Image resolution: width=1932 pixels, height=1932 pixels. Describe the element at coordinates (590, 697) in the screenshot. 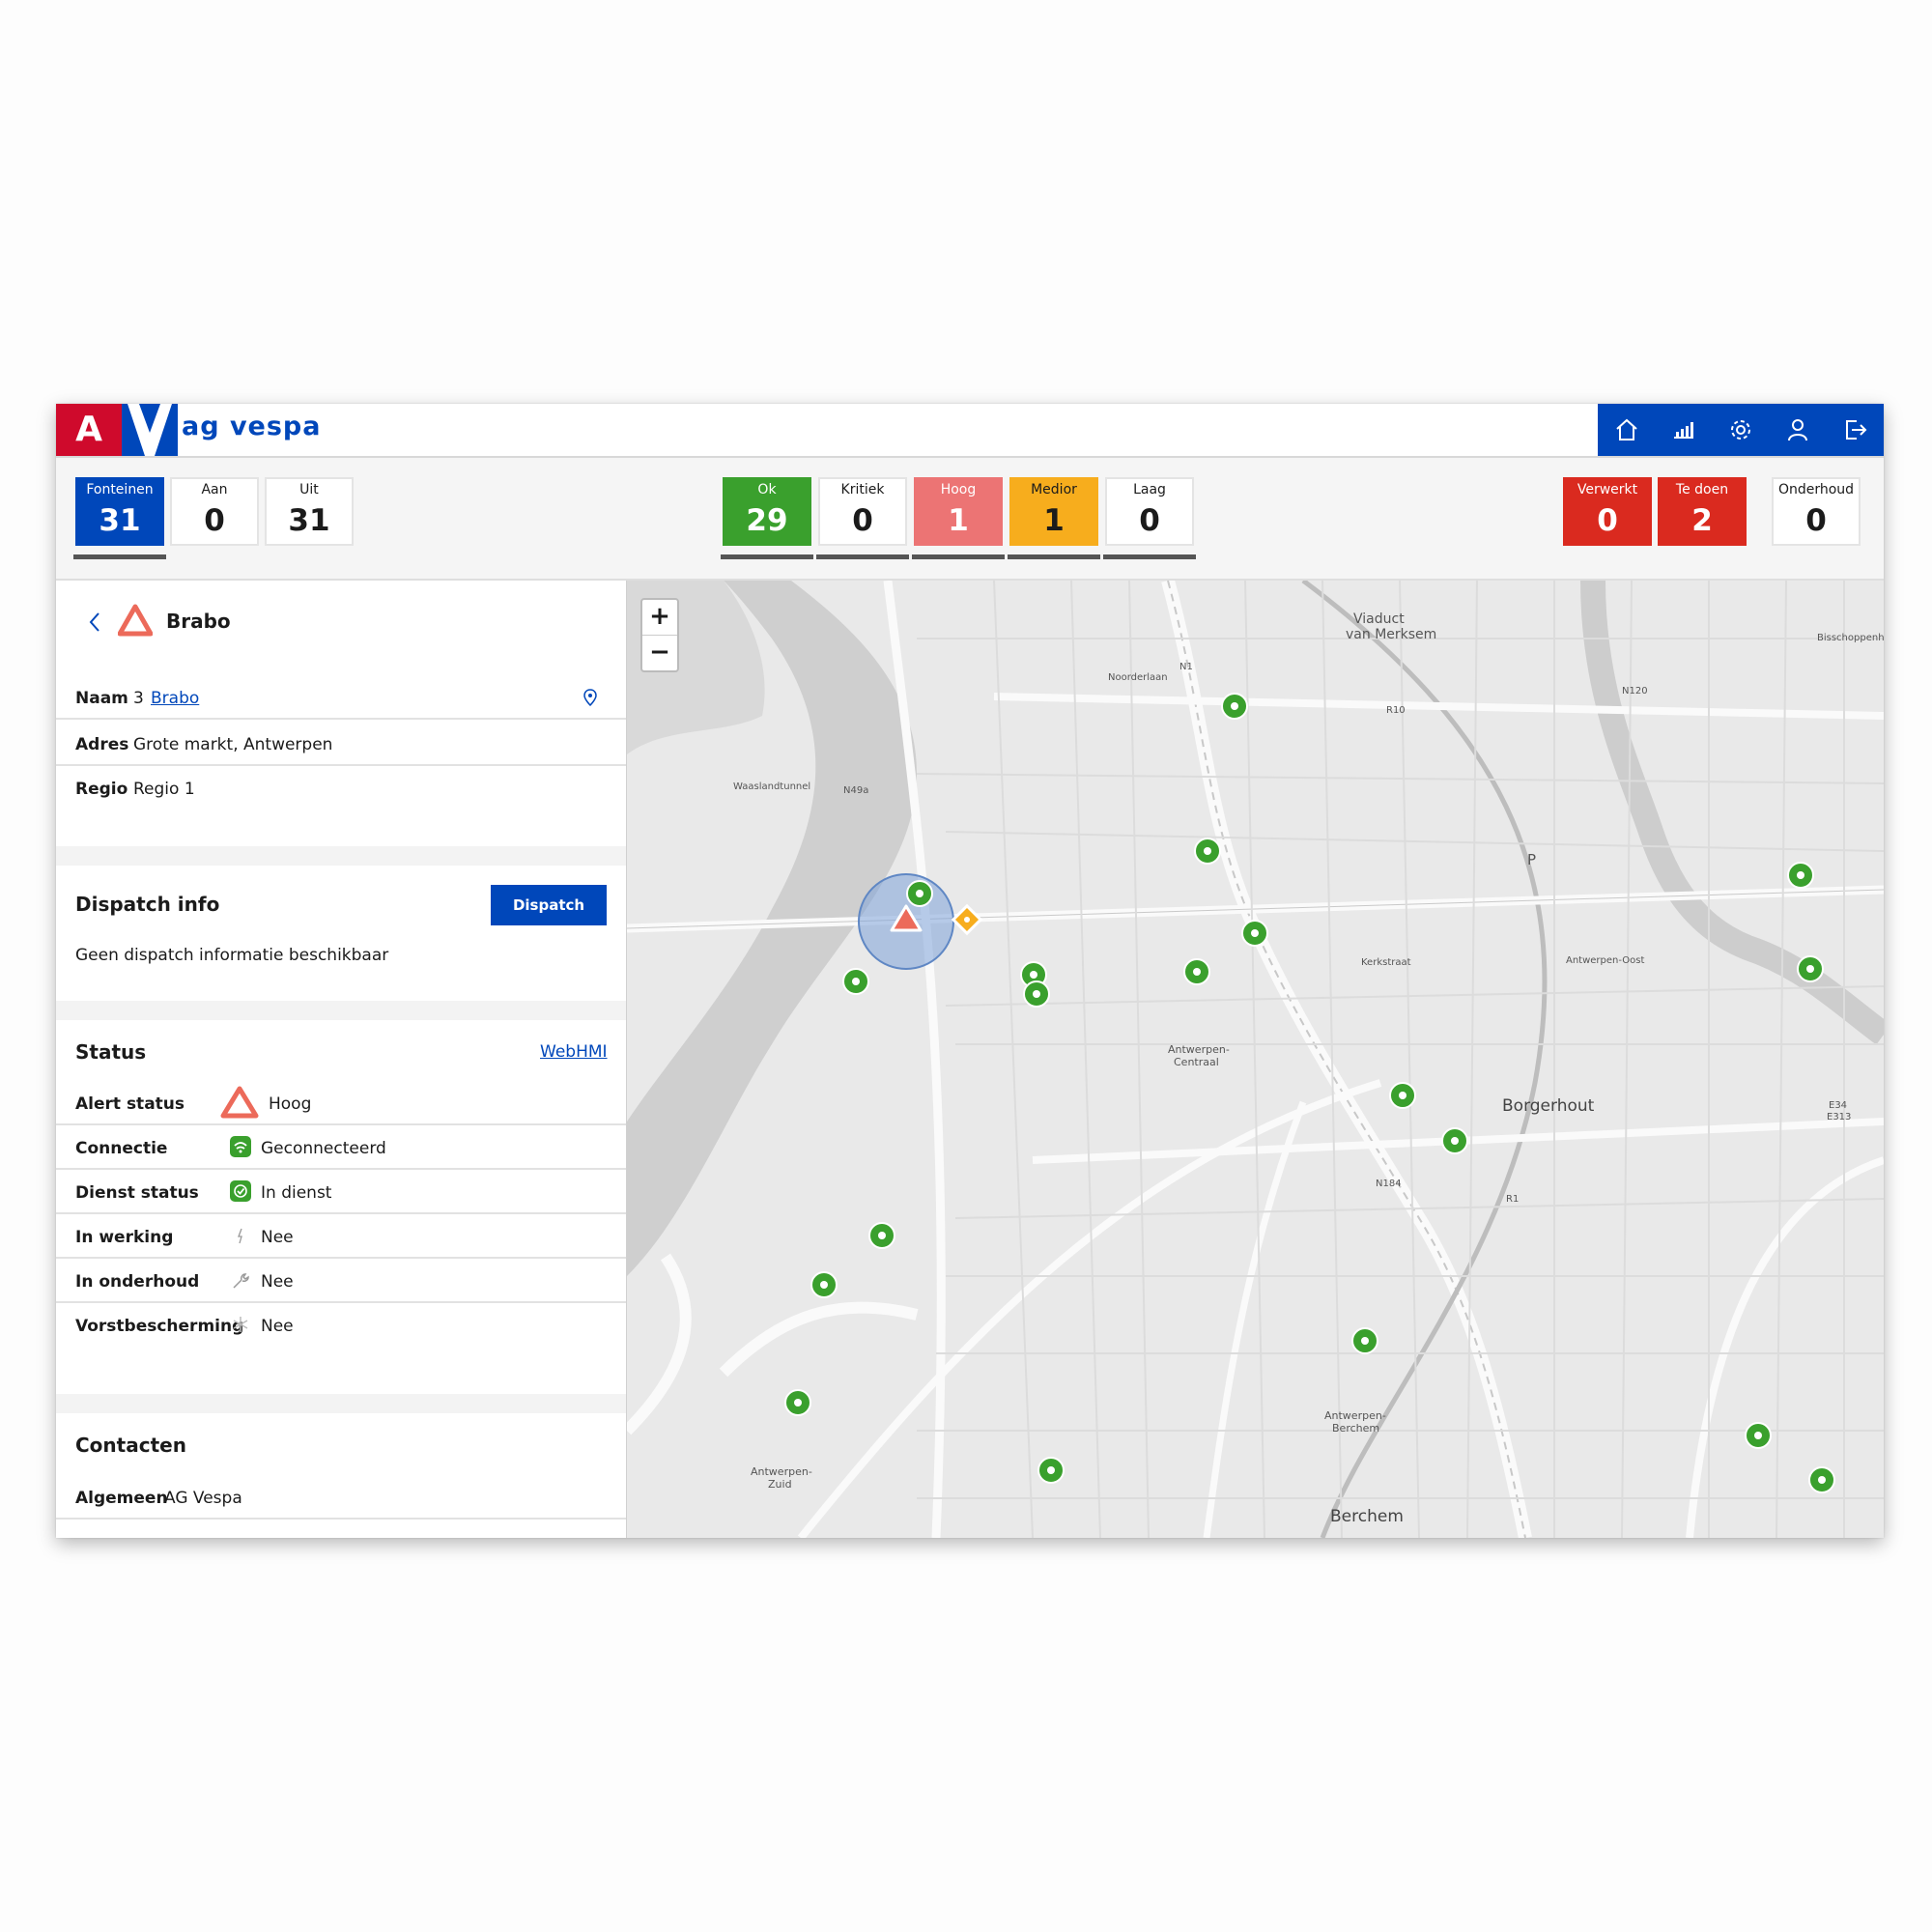

I see `location-pin-icon` at that location.